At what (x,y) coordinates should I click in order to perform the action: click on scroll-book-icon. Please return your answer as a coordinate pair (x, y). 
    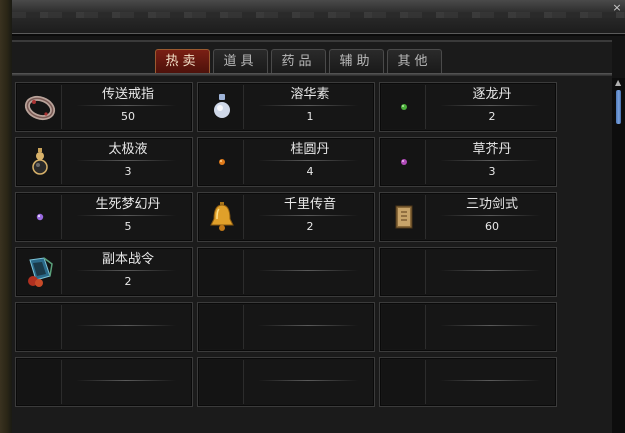
    Looking at the image, I should click on (404, 217).